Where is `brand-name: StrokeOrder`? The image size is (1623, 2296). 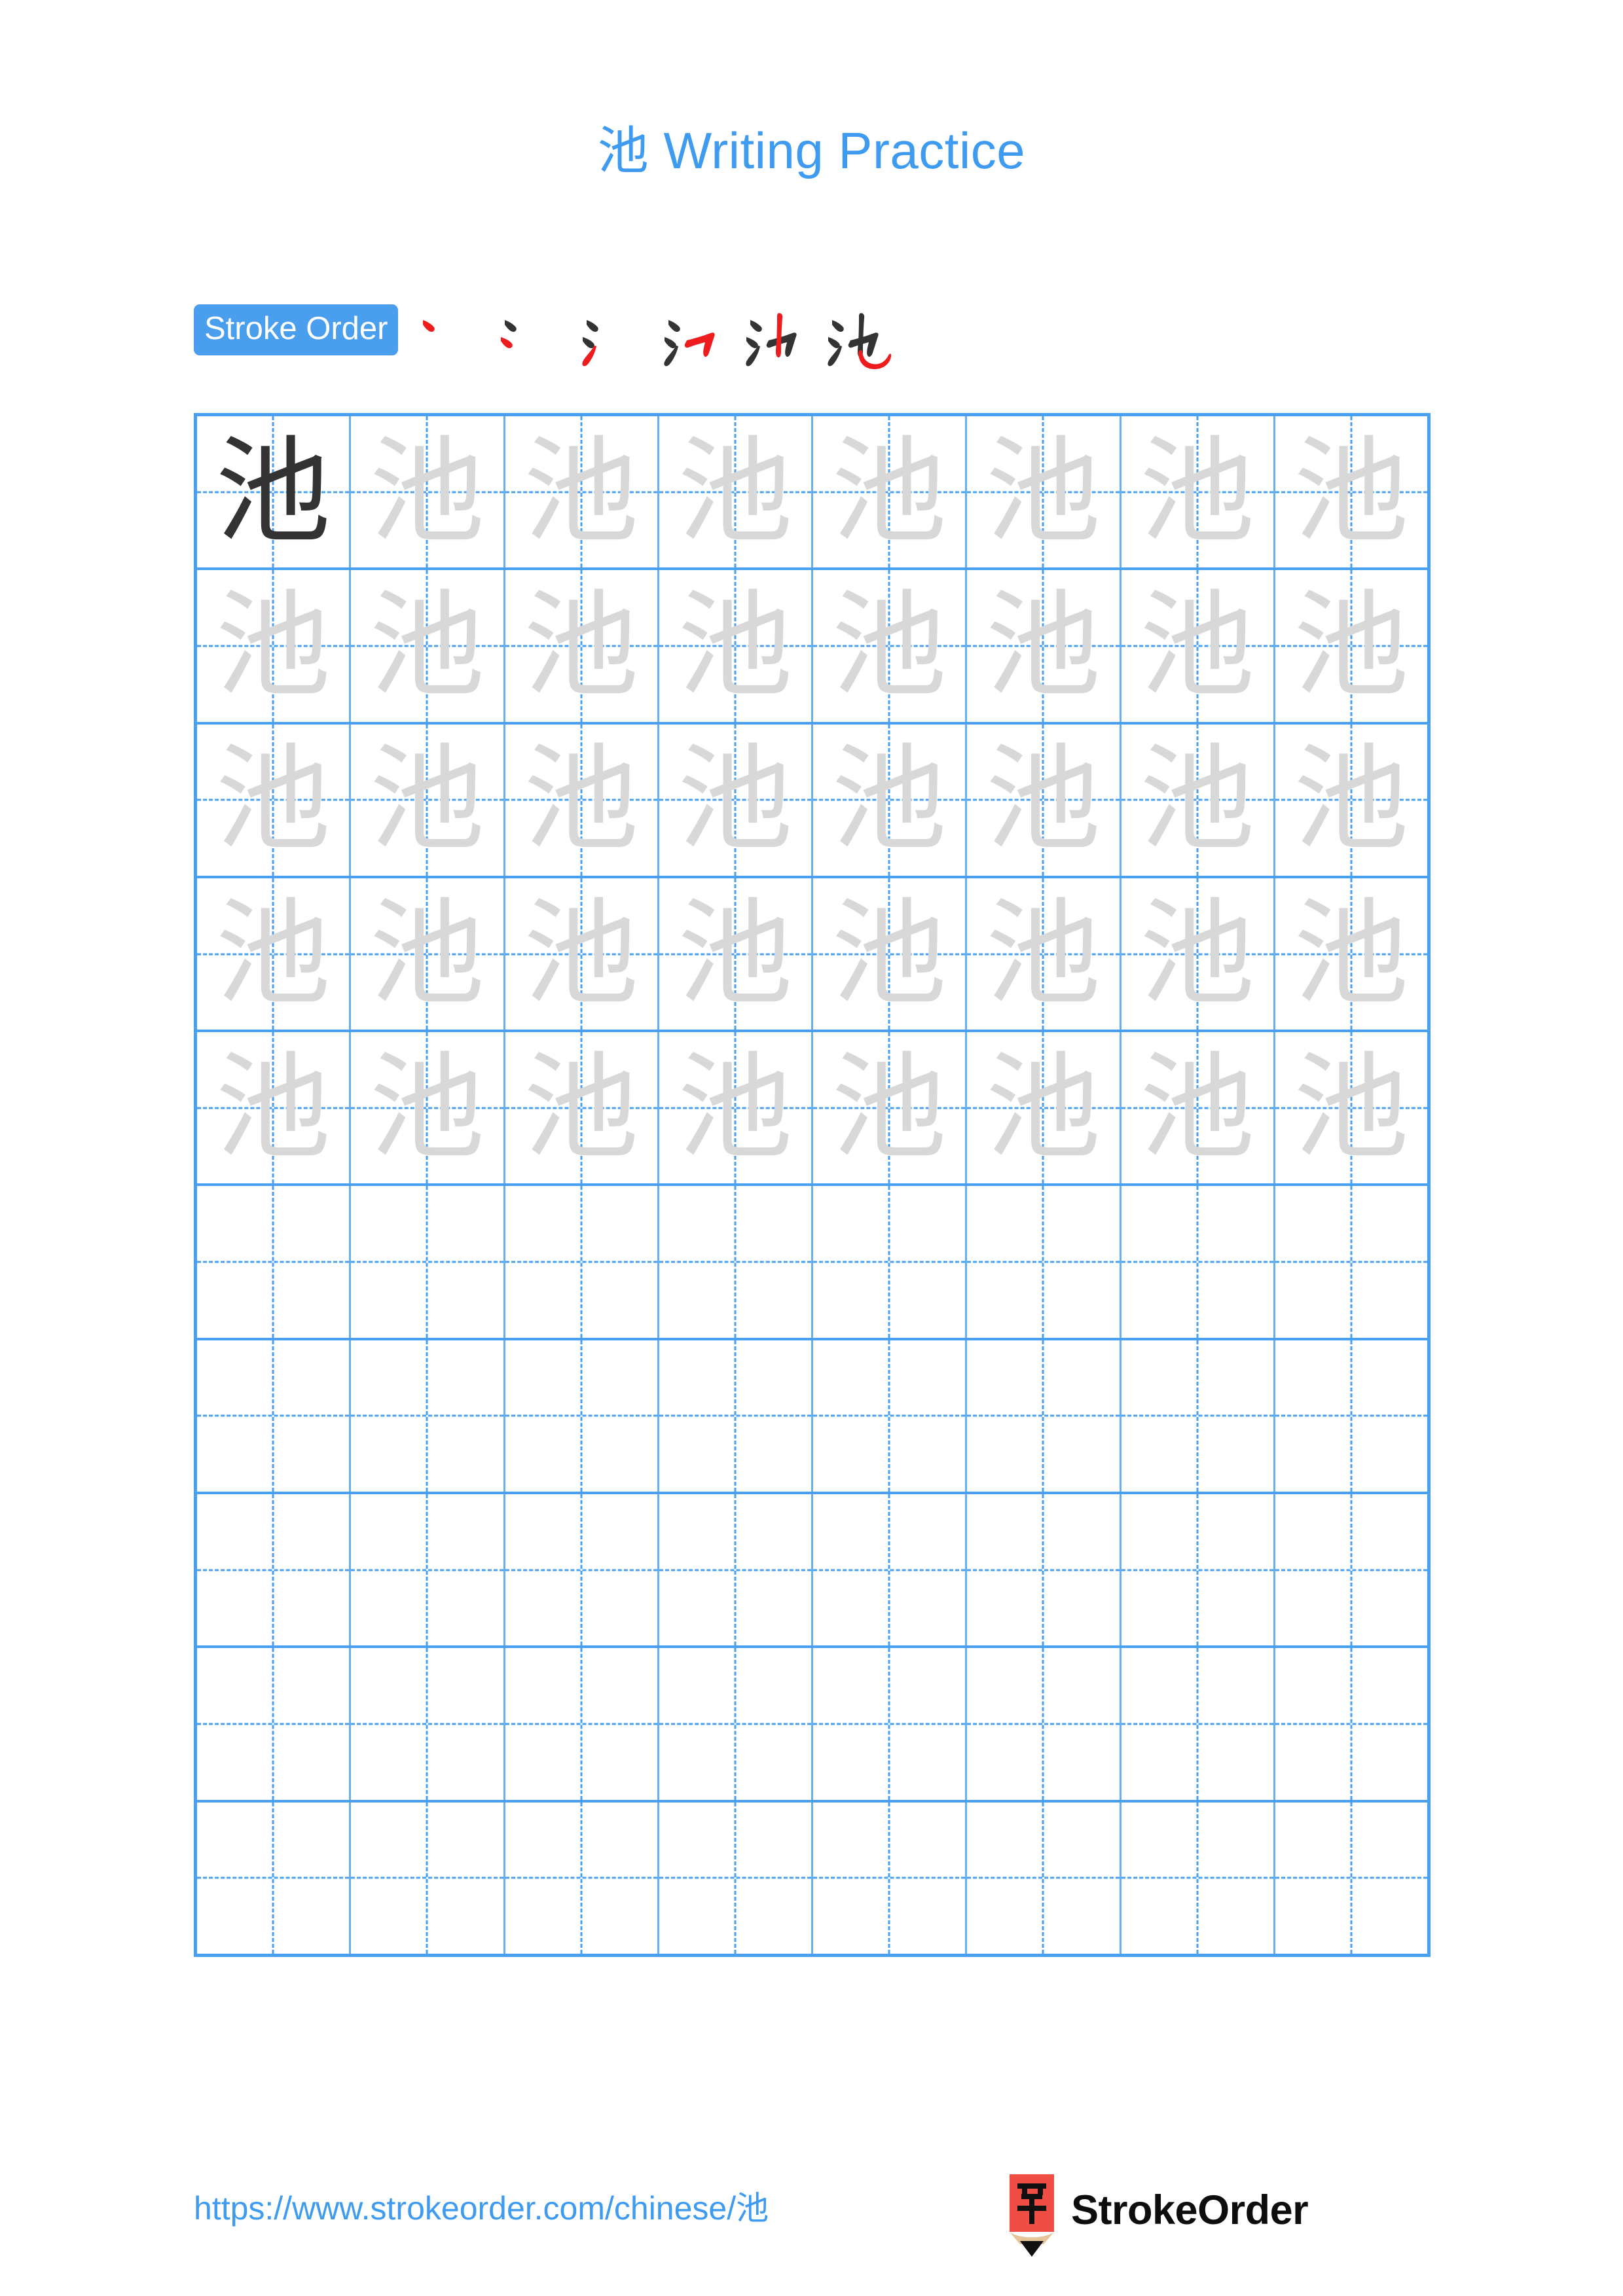
brand-name: StrokeOrder is located at coordinates (1190, 2210).